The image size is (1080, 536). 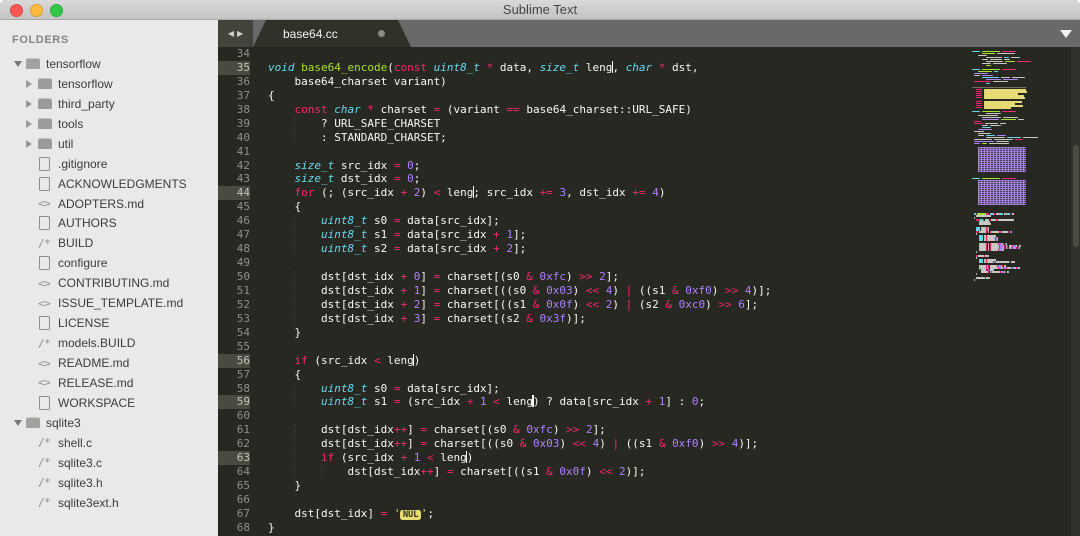 I want to click on line-number: 63, so click(x=234, y=458).